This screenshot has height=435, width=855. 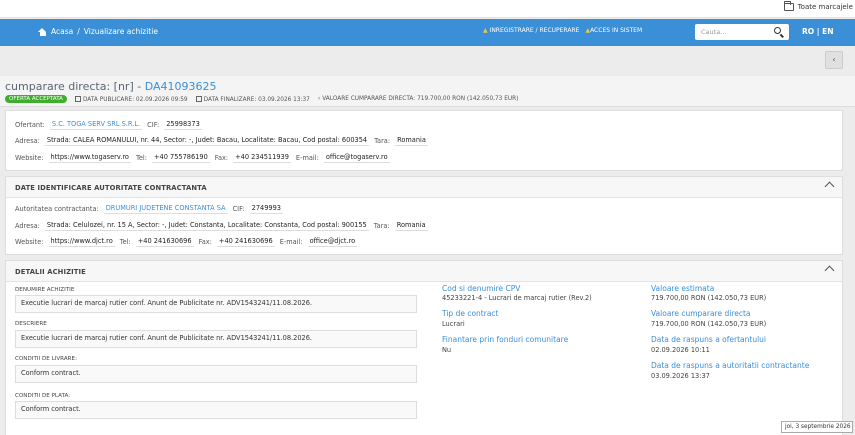 I want to click on authority-website-label: Website:, so click(x=29, y=241).